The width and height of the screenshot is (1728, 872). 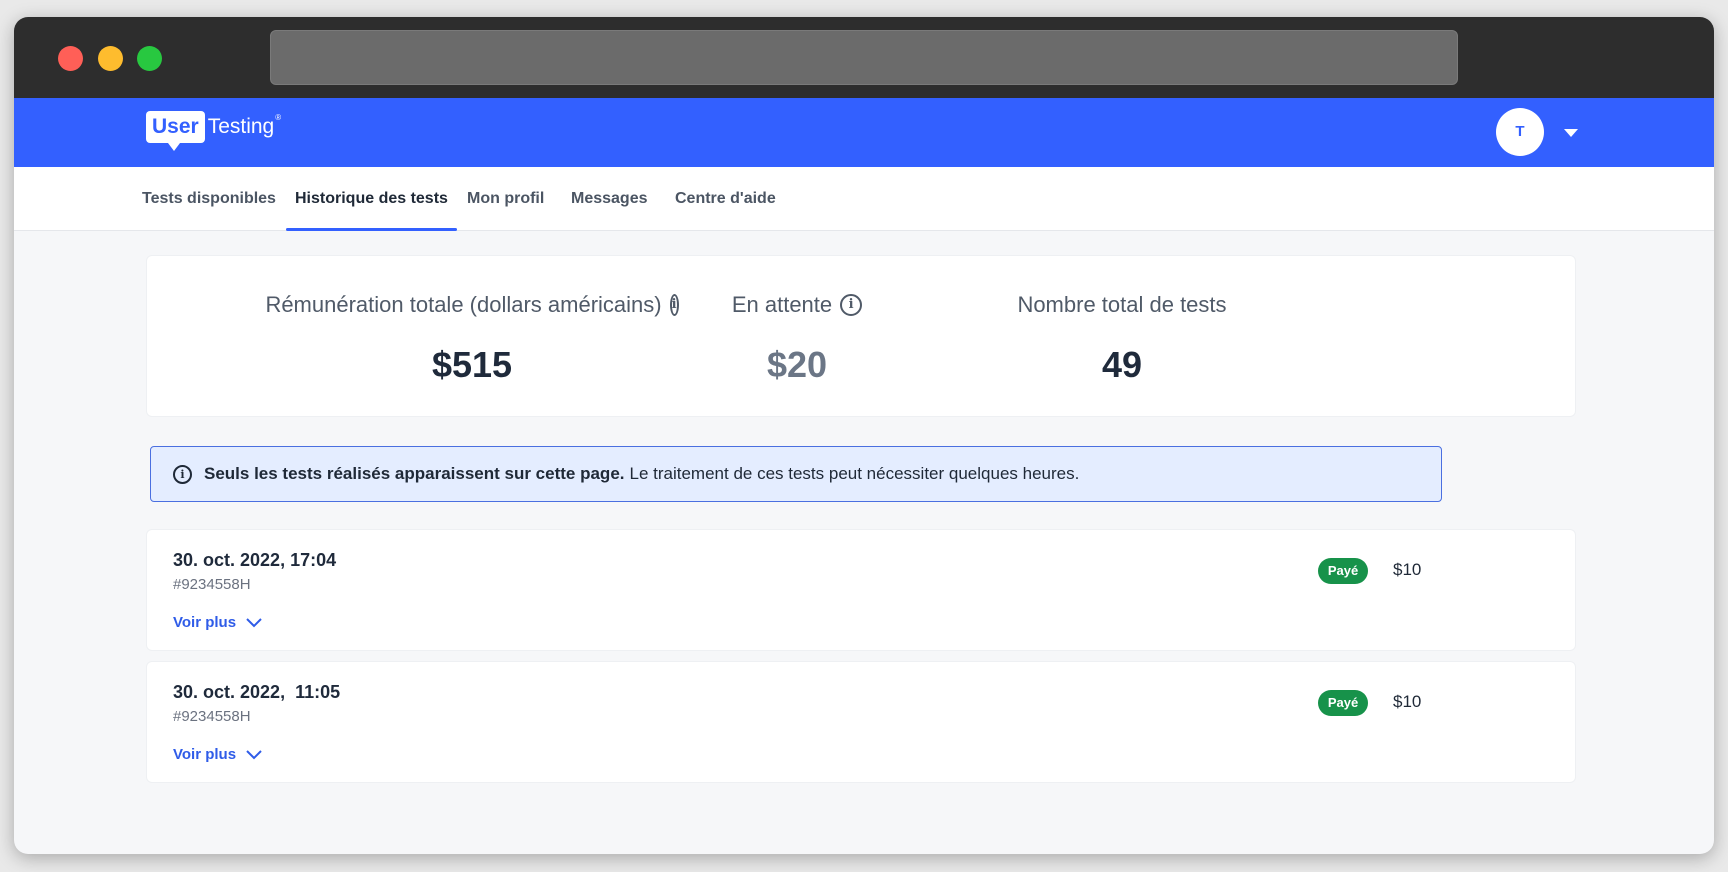 What do you see at coordinates (110, 58) in the screenshot?
I see `minimize-window-button` at bounding box center [110, 58].